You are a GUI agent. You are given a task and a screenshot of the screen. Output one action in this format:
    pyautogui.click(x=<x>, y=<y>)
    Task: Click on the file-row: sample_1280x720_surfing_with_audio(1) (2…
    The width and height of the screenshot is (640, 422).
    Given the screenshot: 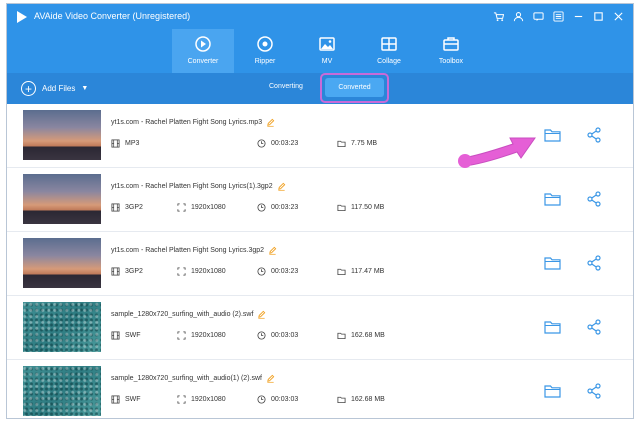 What is the action you would take?
    pyautogui.click(x=320, y=389)
    